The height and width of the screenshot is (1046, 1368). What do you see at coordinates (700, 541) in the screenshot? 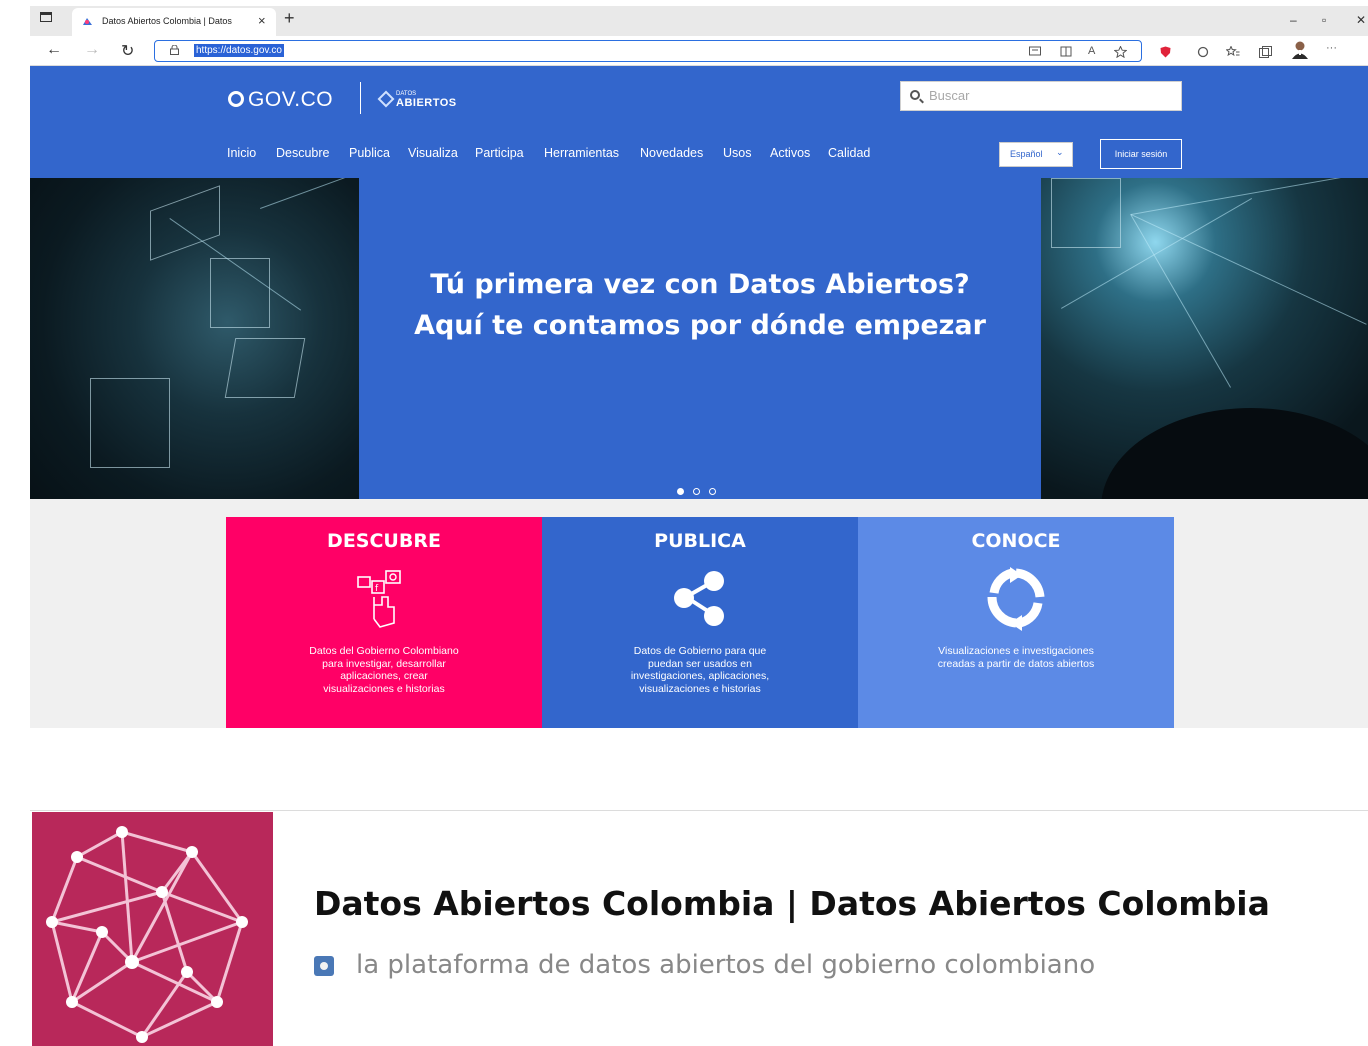
I see `card-title: PUBLICA` at bounding box center [700, 541].